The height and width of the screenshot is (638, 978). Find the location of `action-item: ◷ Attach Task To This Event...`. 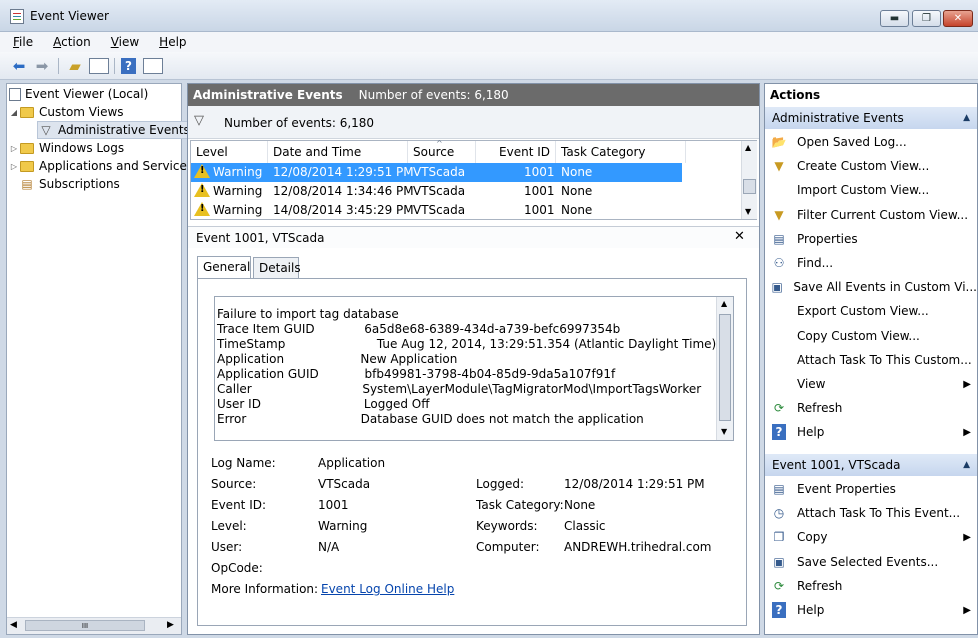

action-item: ◷ Attach Task To This Event... is located at coordinates (873, 513).